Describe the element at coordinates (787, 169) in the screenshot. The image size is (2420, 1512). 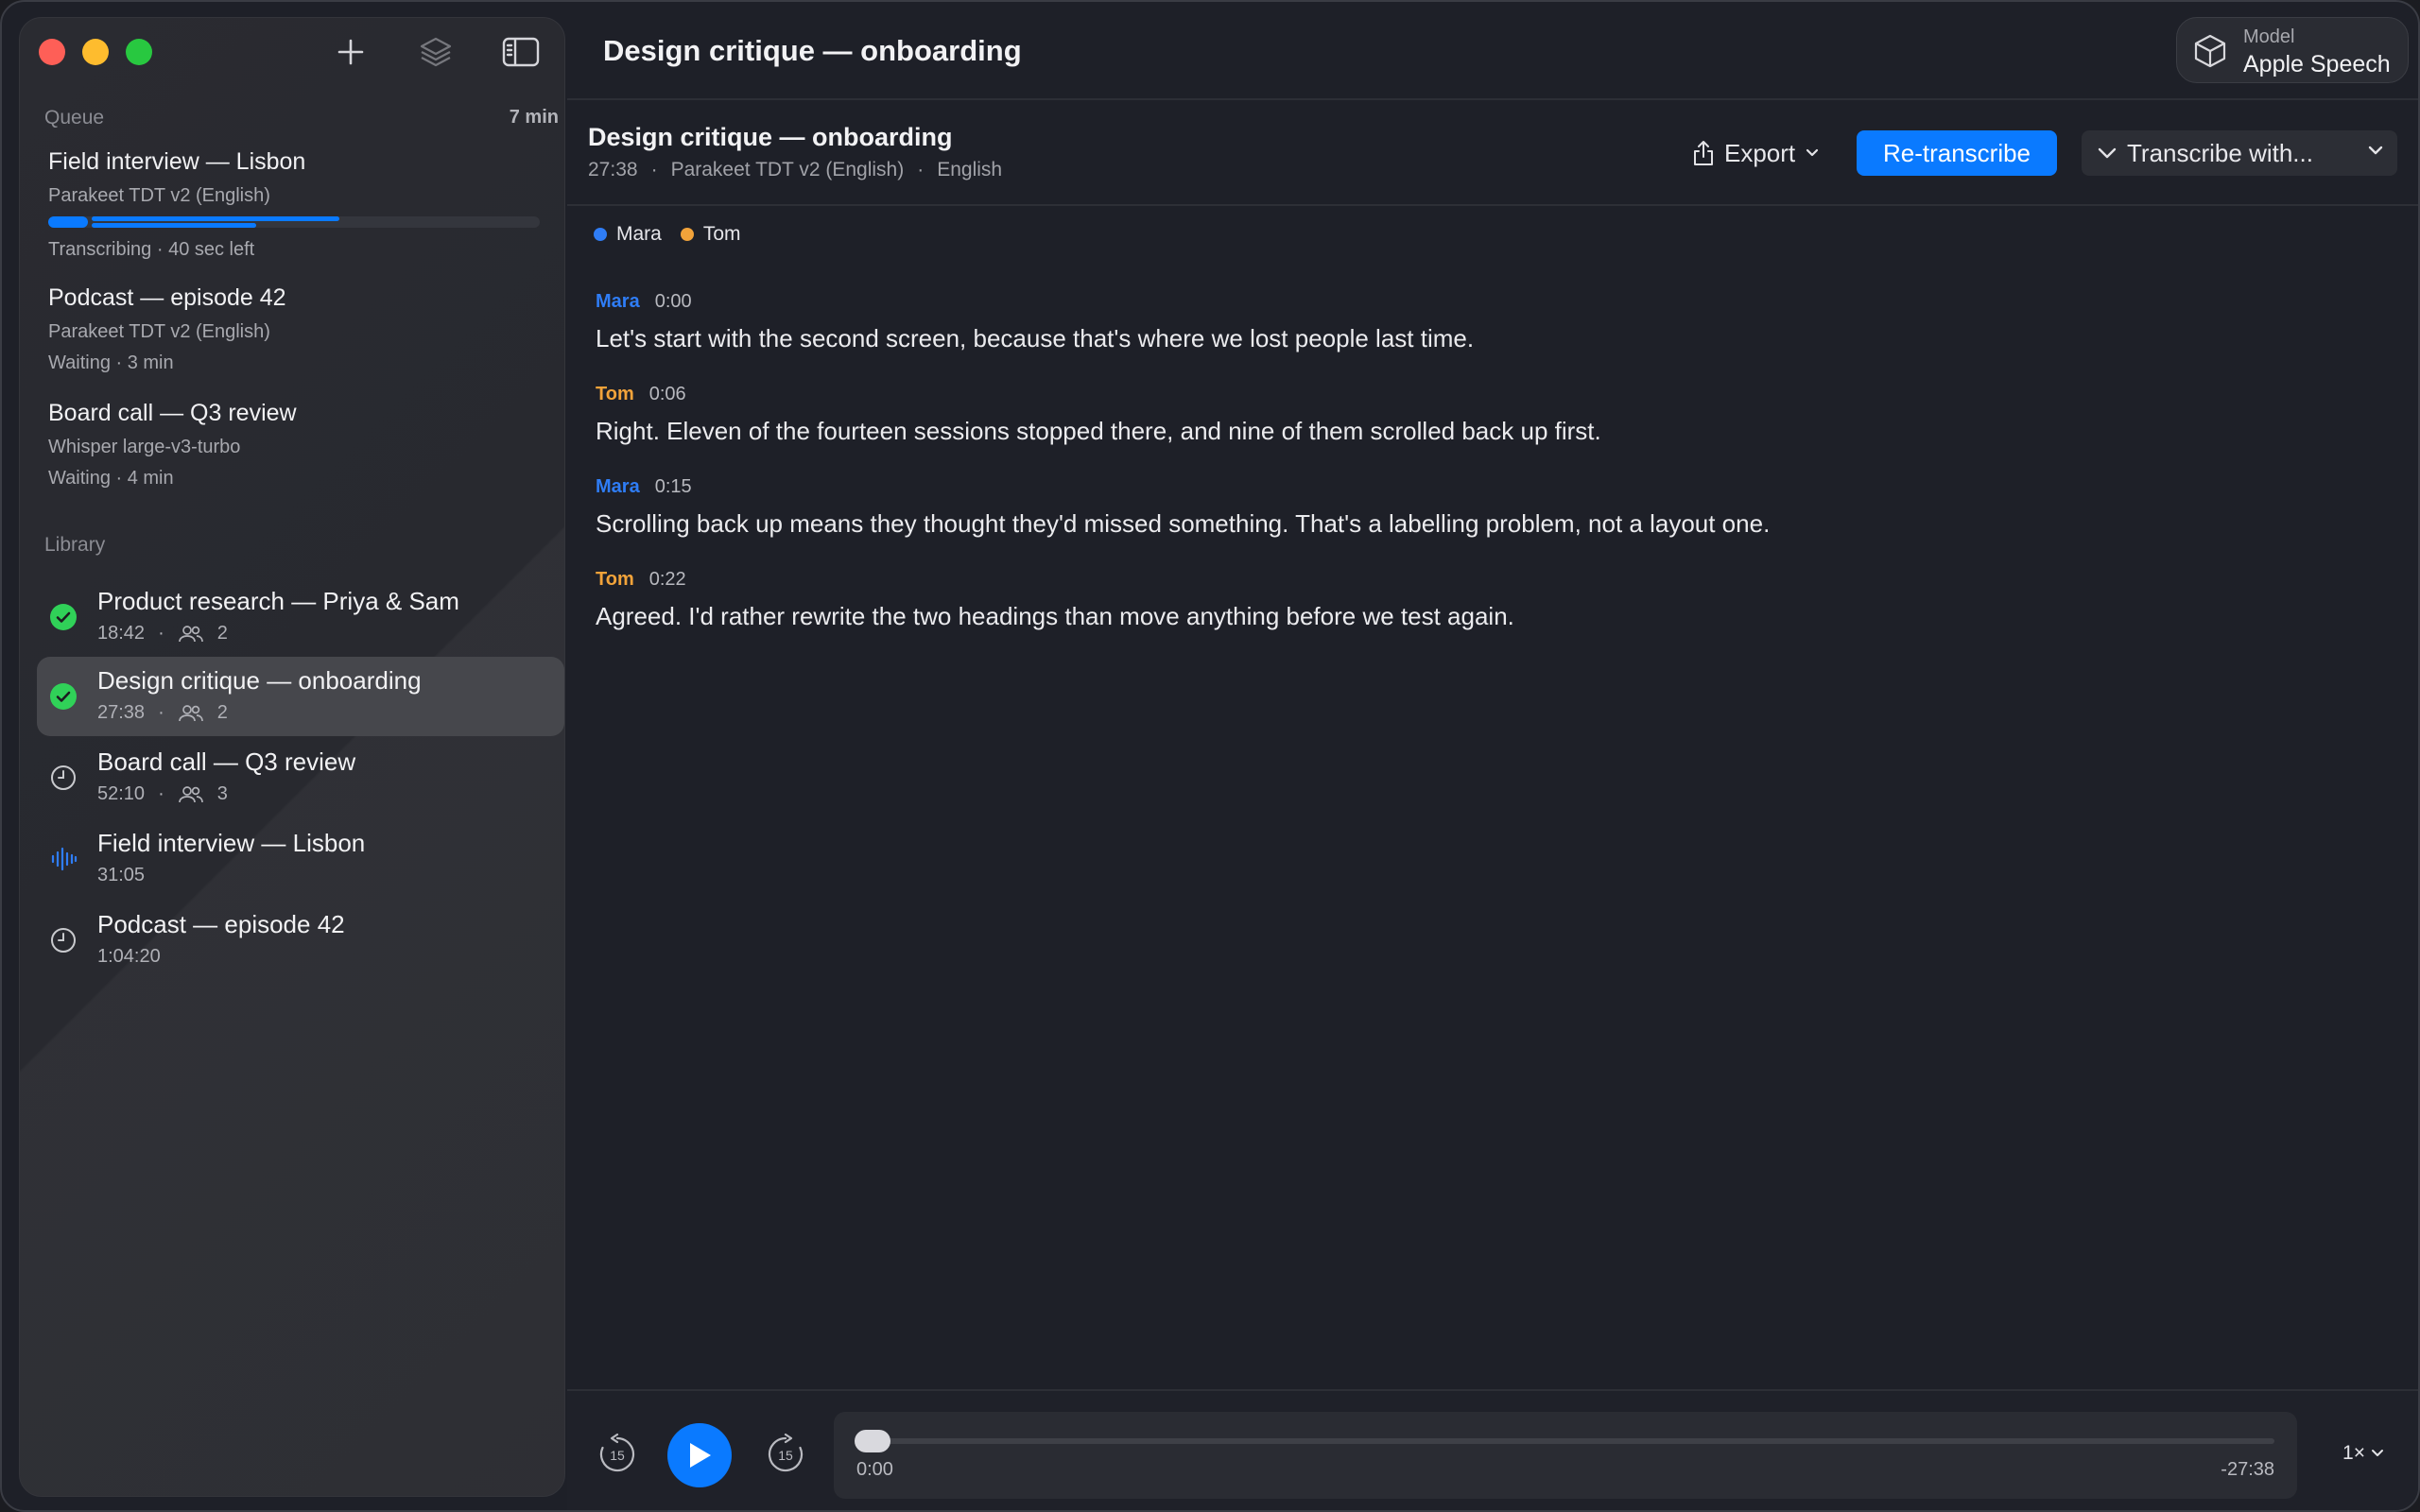
I see `transcript-model: Parakeet TDT v2 (English)` at that location.